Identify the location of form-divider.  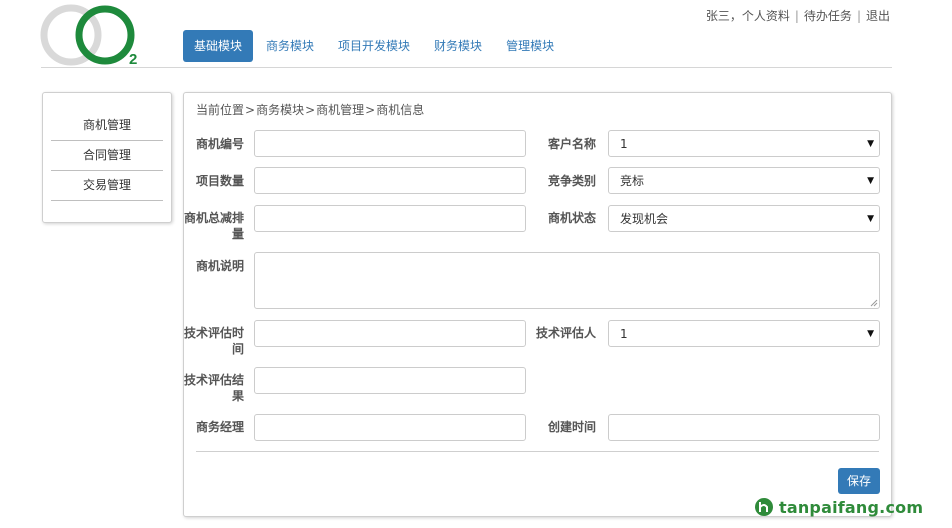
(537, 451).